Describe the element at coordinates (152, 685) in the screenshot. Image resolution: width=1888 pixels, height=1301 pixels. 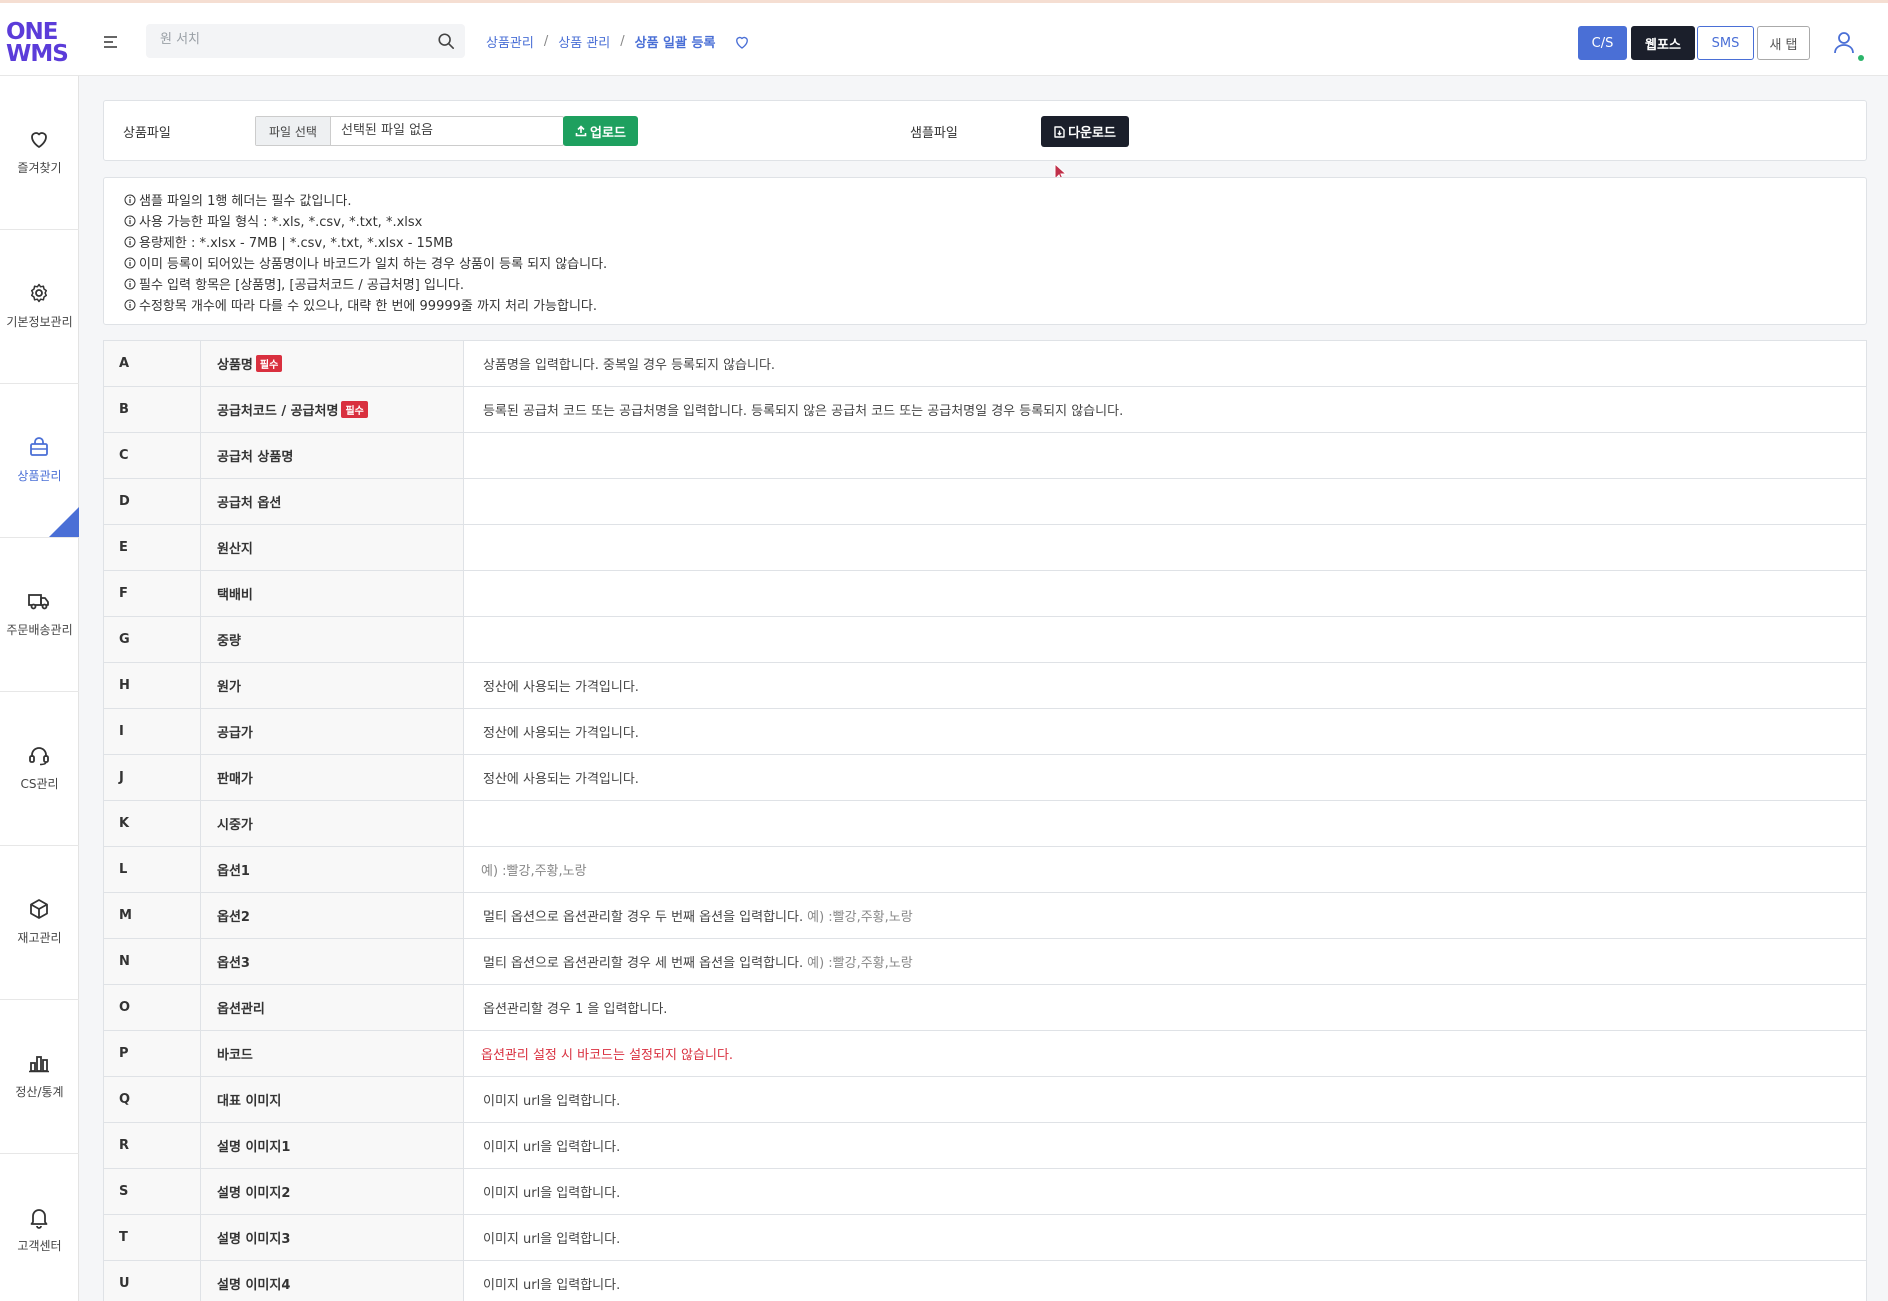
I see `column-letter: H` at that location.